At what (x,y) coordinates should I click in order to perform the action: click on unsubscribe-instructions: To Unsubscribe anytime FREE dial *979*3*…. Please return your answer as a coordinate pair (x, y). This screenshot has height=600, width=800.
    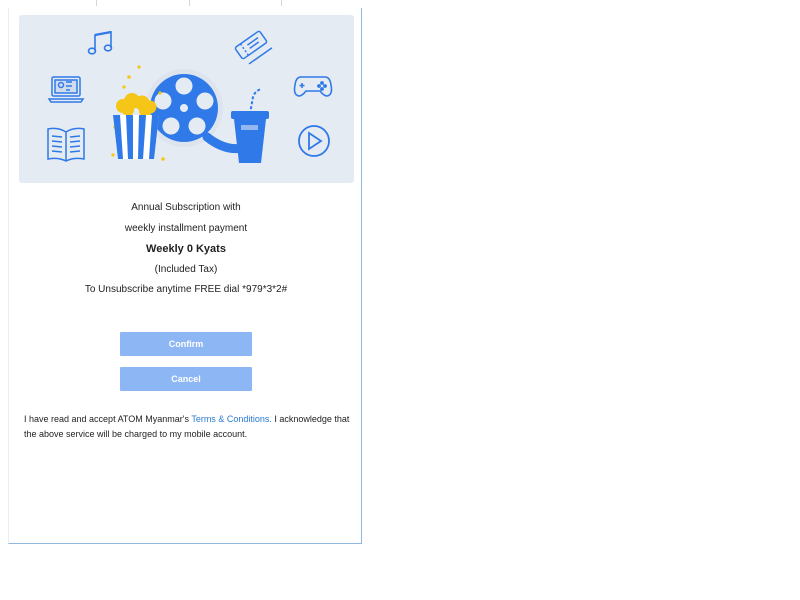
    Looking at the image, I should click on (186, 289).